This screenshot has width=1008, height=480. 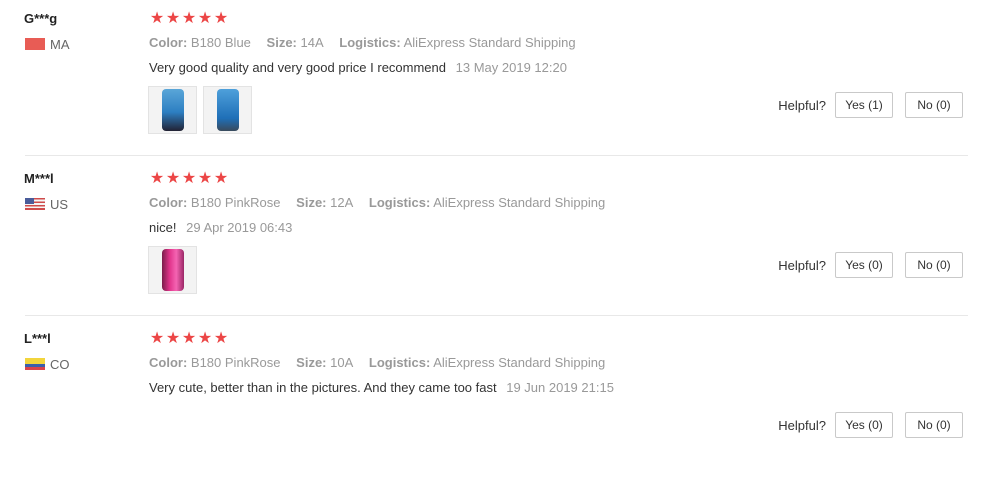 I want to click on helpful-yes-button: Yes (1), so click(x=864, y=105).